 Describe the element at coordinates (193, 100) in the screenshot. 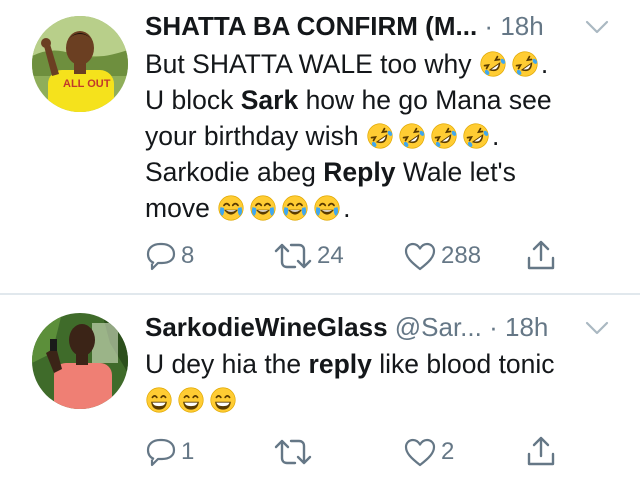

I see `text-segment: U block` at that location.